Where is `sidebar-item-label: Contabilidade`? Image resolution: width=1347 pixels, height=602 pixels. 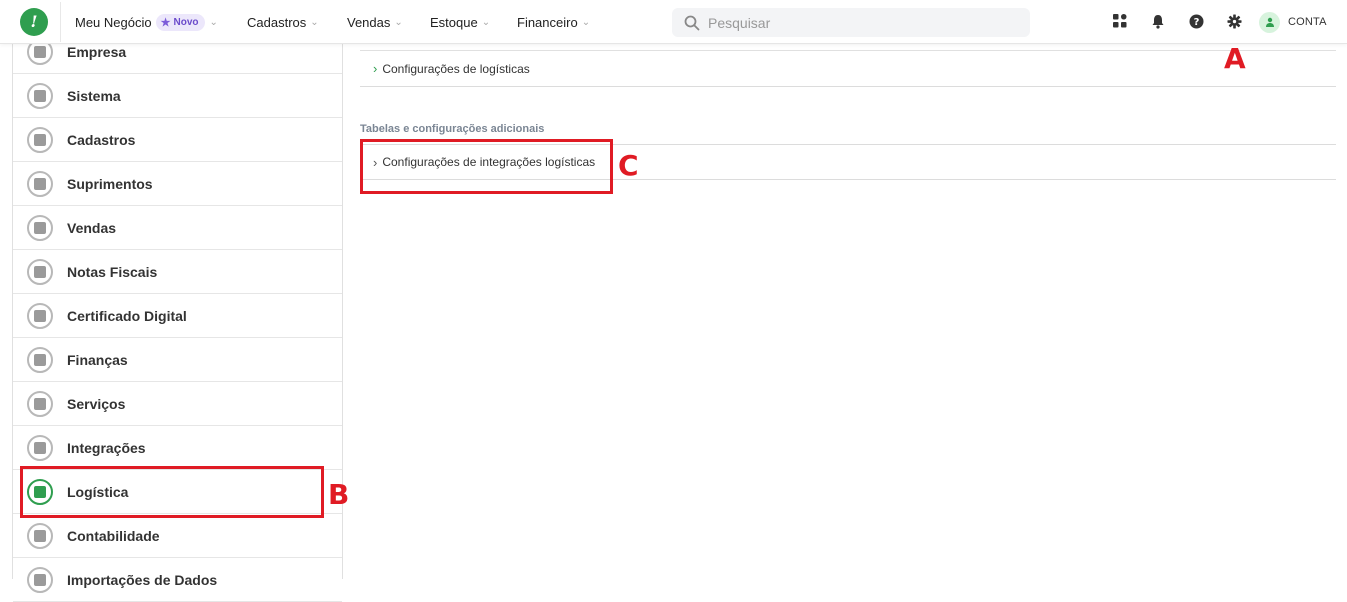
sidebar-item-label: Contabilidade is located at coordinates (113, 535).